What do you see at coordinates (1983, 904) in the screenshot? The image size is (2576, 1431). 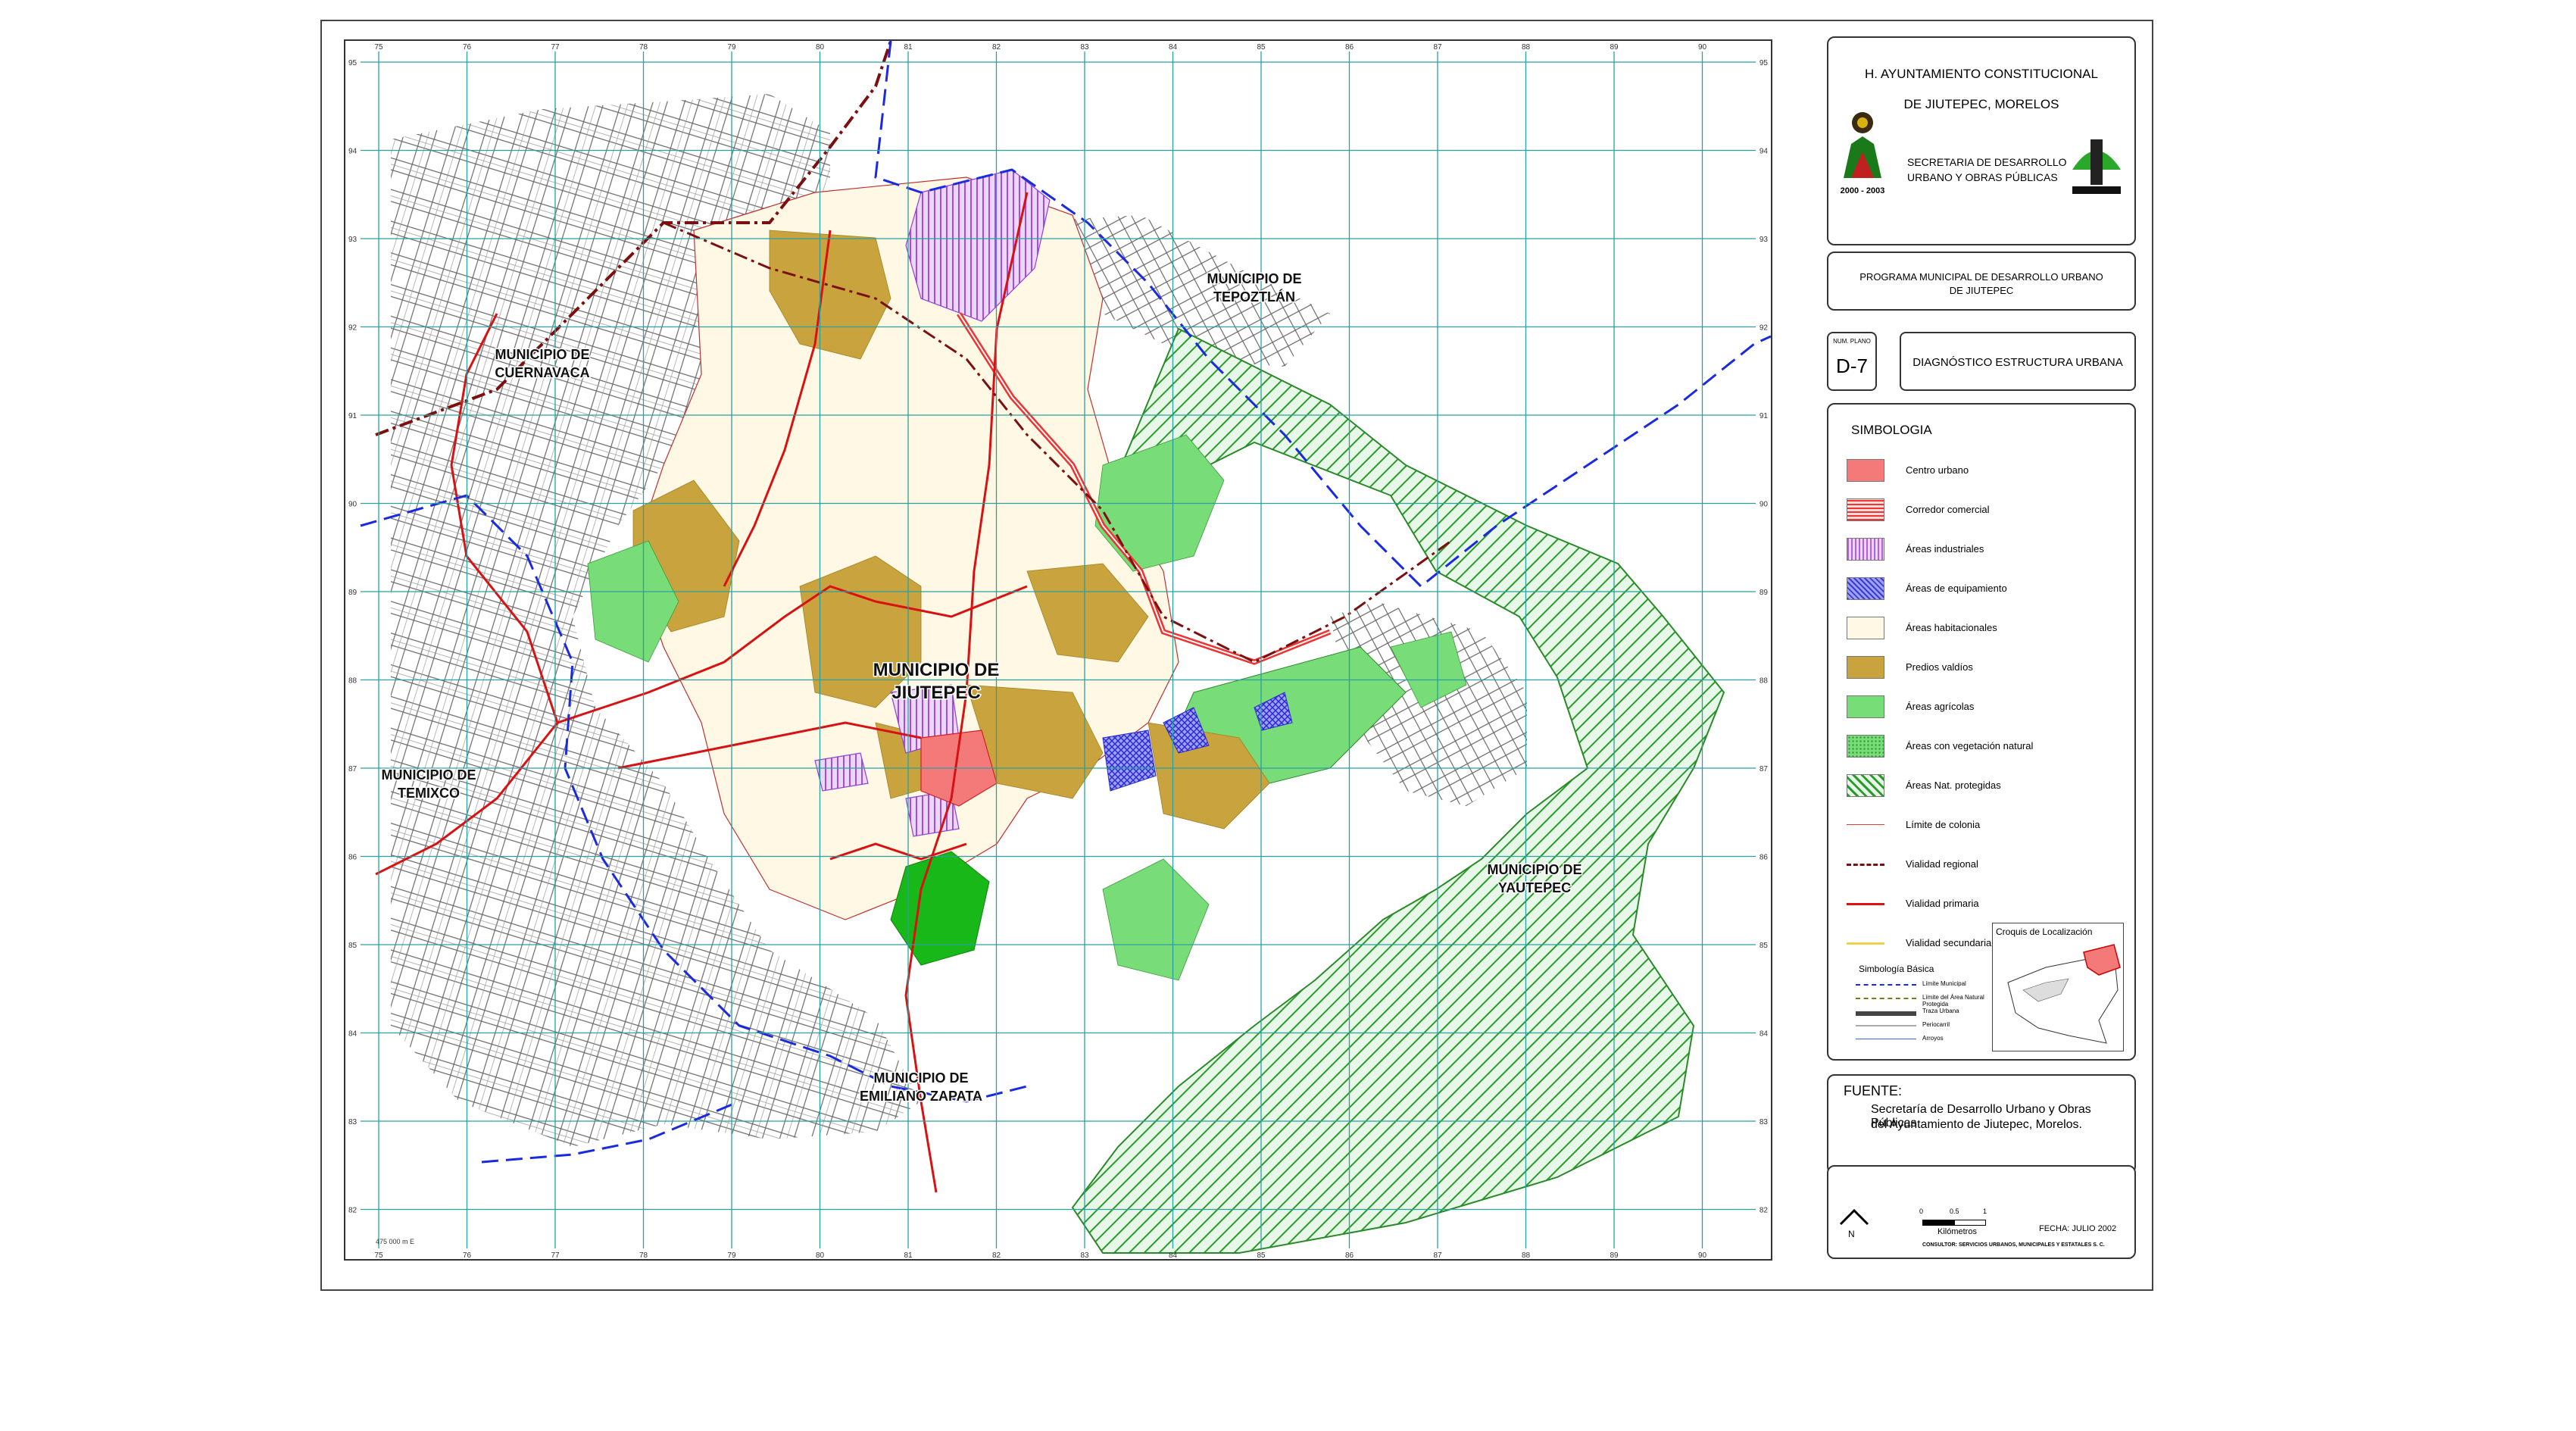 I see `legend-item: Vialidad primaria` at bounding box center [1983, 904].